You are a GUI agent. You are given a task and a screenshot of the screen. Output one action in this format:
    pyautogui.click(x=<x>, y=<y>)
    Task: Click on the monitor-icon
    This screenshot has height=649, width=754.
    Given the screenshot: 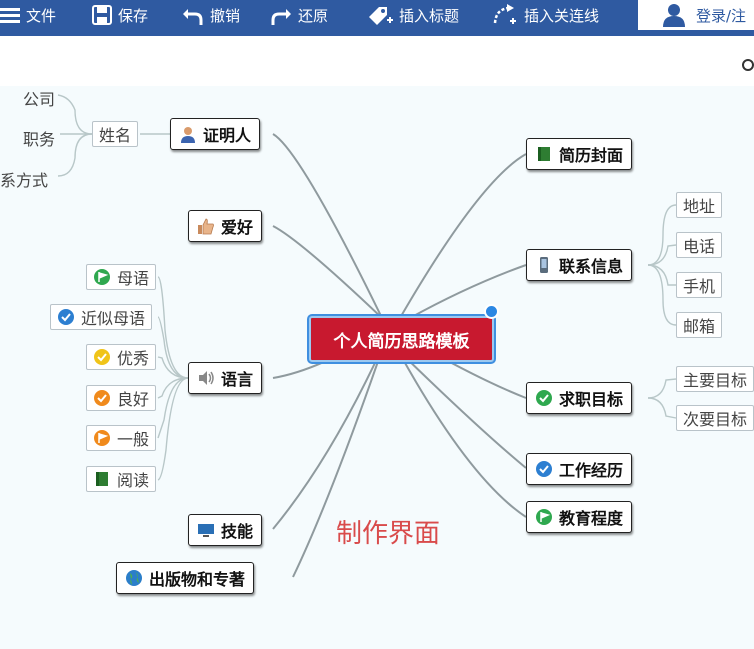 What is the action you would take?
    pyautogui.click(x=206, y=530)
    